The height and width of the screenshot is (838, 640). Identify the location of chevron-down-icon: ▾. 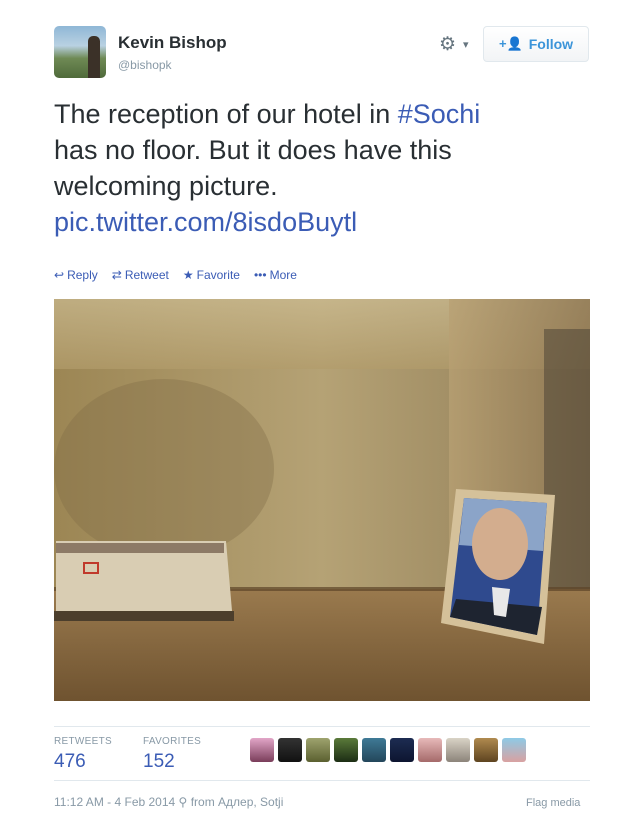
(466, 45).